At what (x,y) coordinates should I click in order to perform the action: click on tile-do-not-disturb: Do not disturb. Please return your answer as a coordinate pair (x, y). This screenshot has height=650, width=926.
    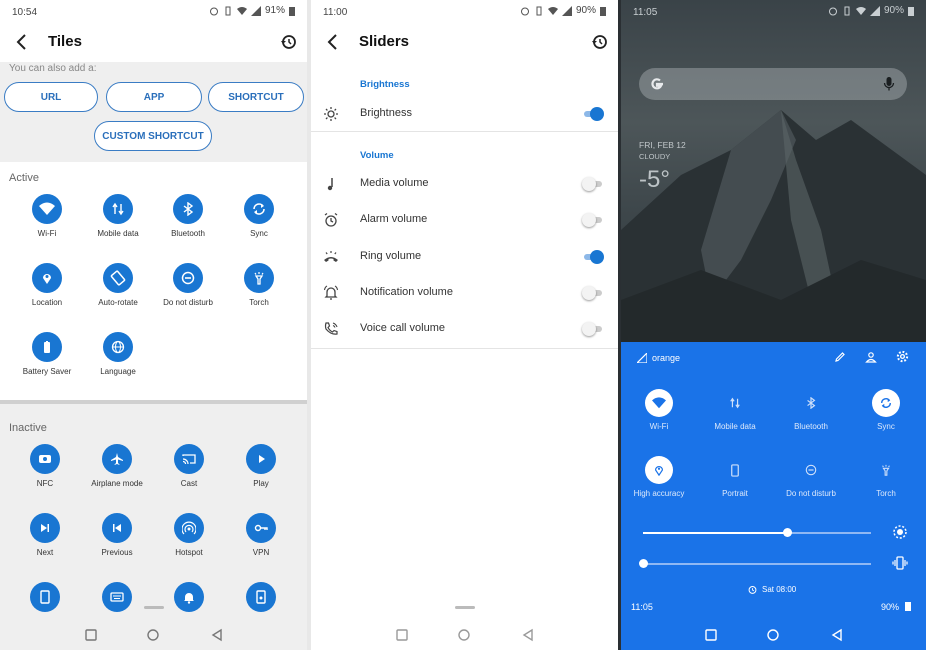
    Looking at the image, I should click on (188, 285).